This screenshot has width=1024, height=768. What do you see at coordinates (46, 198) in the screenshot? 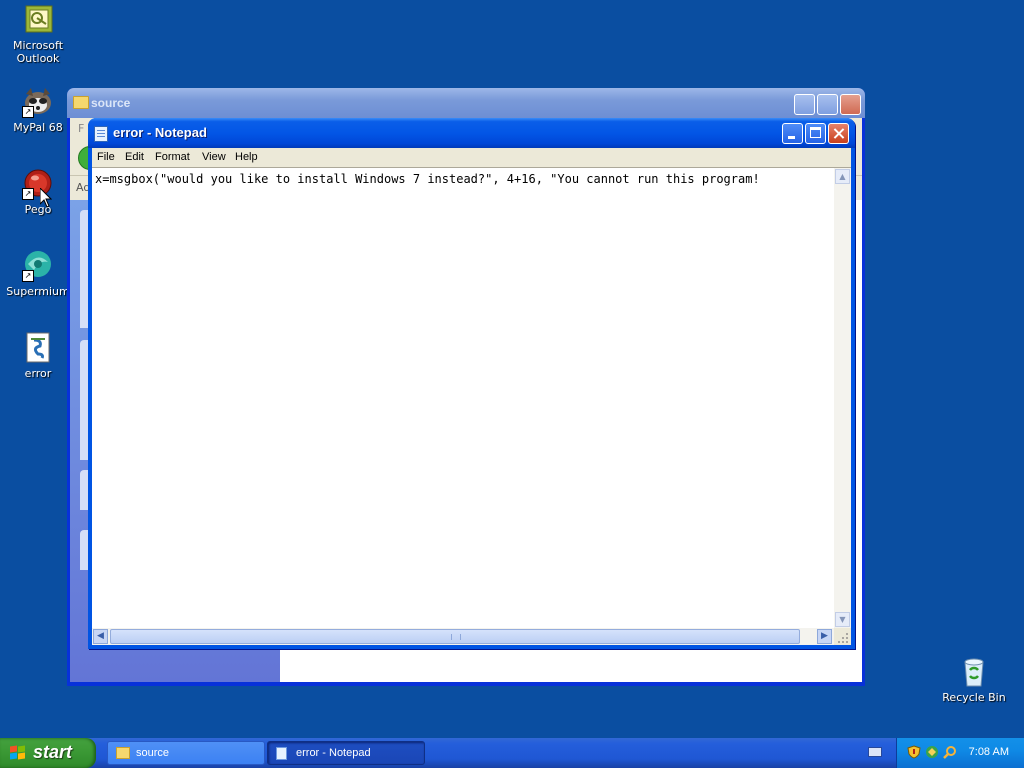
I see `mouse-pointer-icon` at bounding box center [46, 198].